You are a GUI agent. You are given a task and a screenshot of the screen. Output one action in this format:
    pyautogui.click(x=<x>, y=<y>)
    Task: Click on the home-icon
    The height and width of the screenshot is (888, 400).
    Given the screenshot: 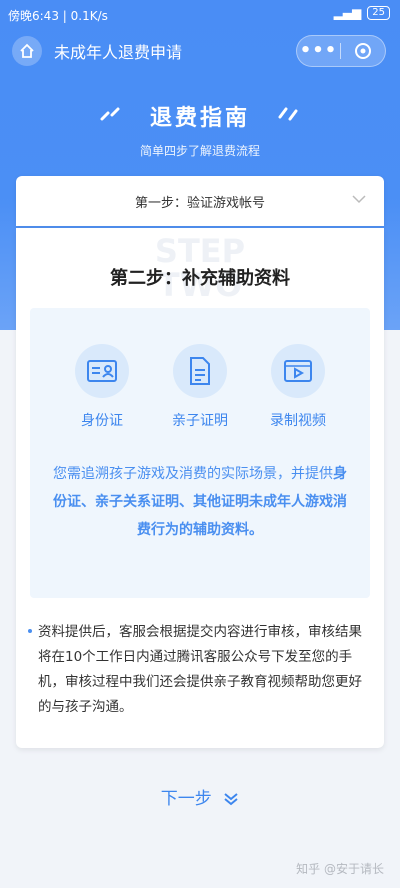 What is the action you would take?
    pyautogui.click(x=27, y=50)
    